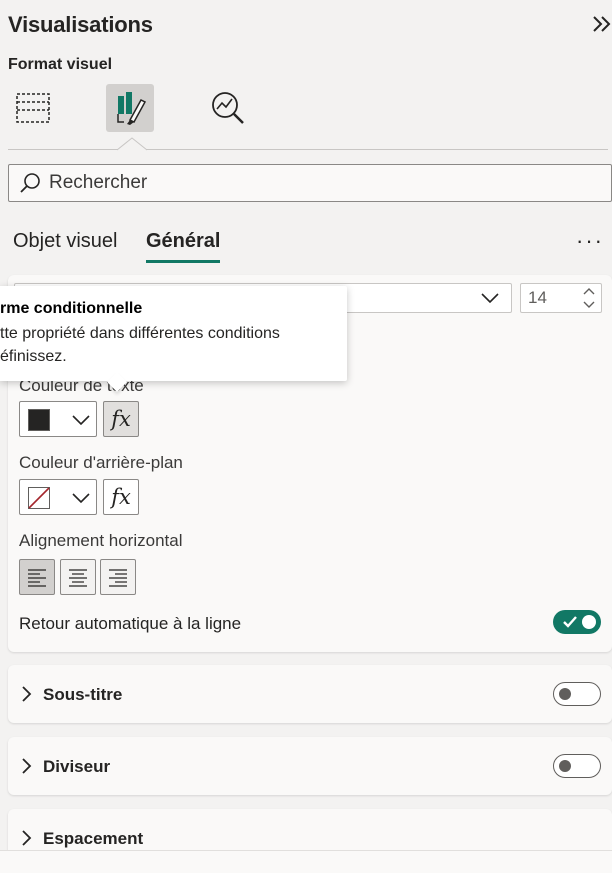 This screenshot has width=612, height=873. Describe the element at coordinates (30, 183) in the screenshot. I see `search-icon` at that location.